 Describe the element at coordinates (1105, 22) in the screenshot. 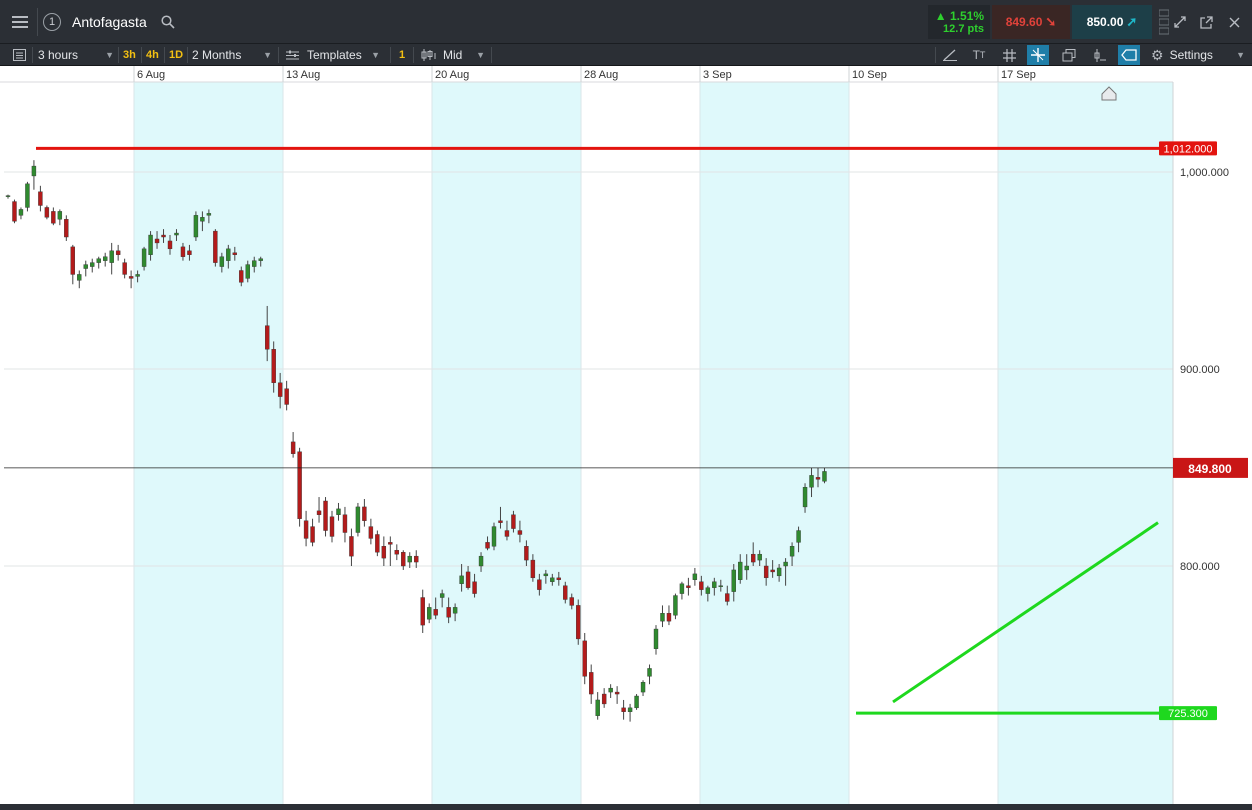

I see `buy-price: 850.00` at that location.